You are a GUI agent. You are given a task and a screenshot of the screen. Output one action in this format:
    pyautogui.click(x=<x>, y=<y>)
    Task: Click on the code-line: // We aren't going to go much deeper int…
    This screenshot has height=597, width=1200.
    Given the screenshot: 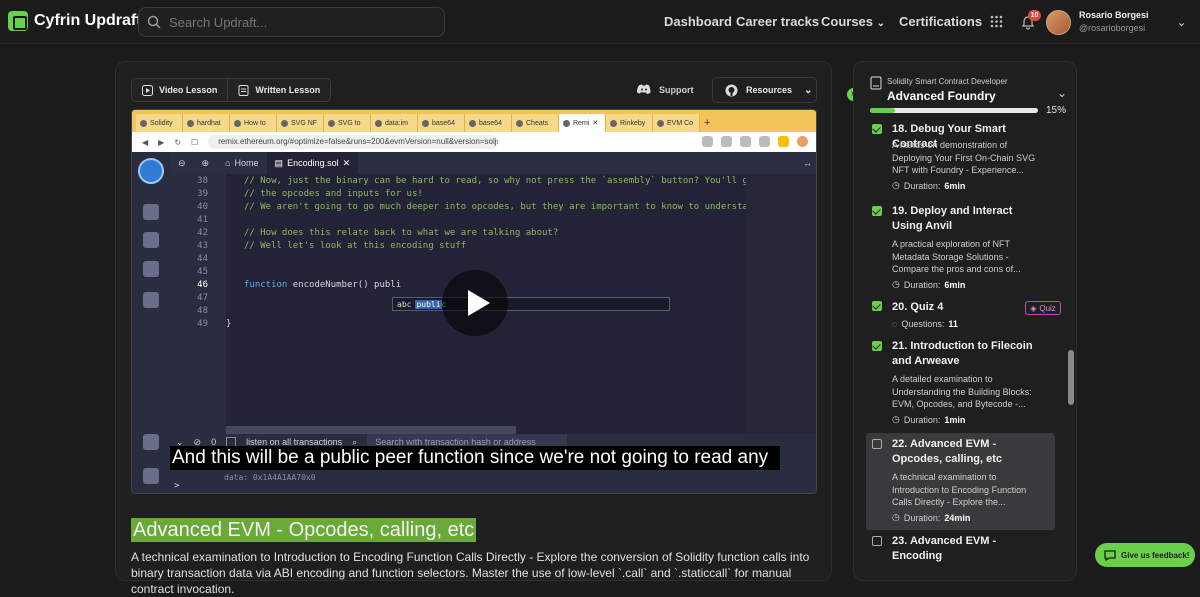 What is the action you would take?
    pyautogui.click(x=507, y=207)
    